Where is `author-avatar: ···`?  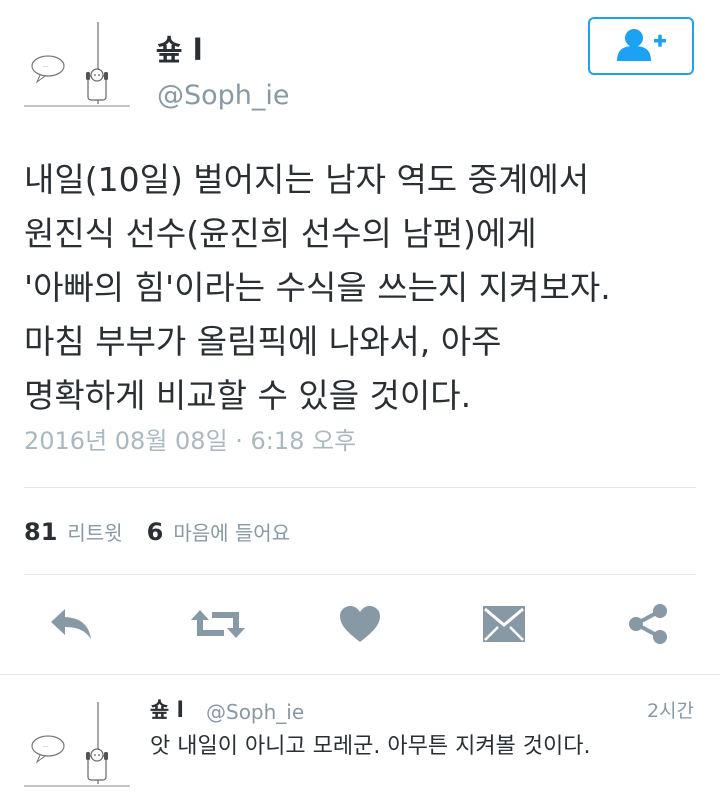 author-avatar: ··· is located at coordinates (76, 67).